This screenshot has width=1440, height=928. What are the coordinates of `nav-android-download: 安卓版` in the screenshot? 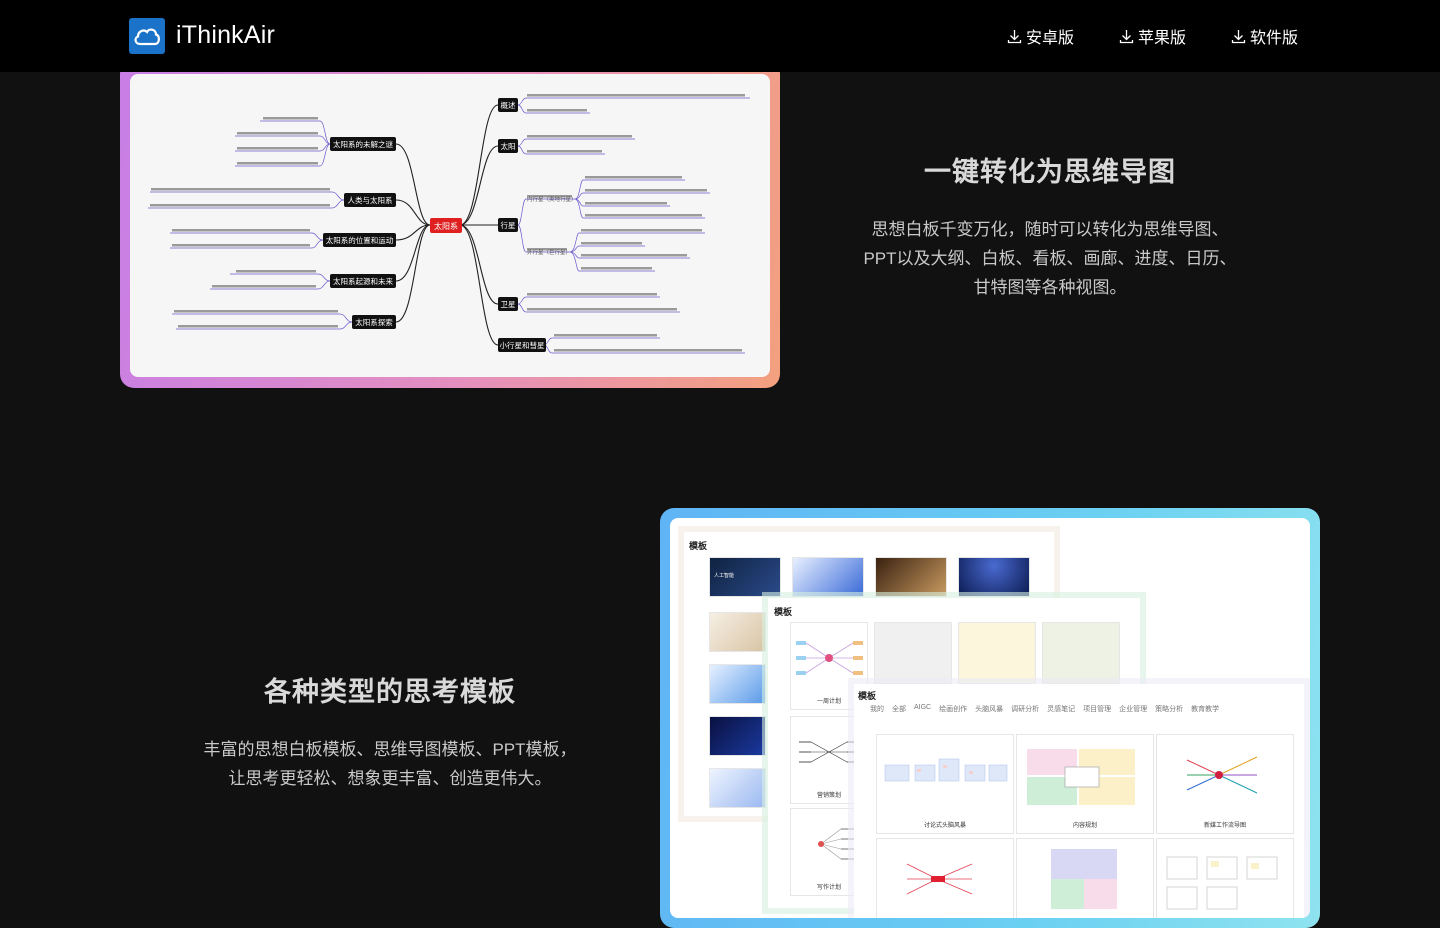 It's located at (1040, 36).